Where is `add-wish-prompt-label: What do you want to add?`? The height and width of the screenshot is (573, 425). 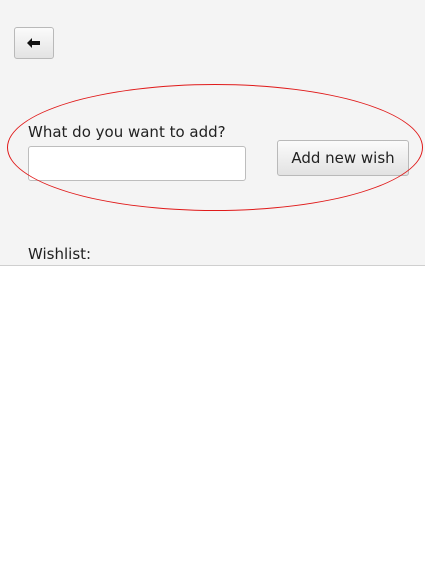
add-wish-prompt-label: What do you want to add? is located at coordinates (127, 132).